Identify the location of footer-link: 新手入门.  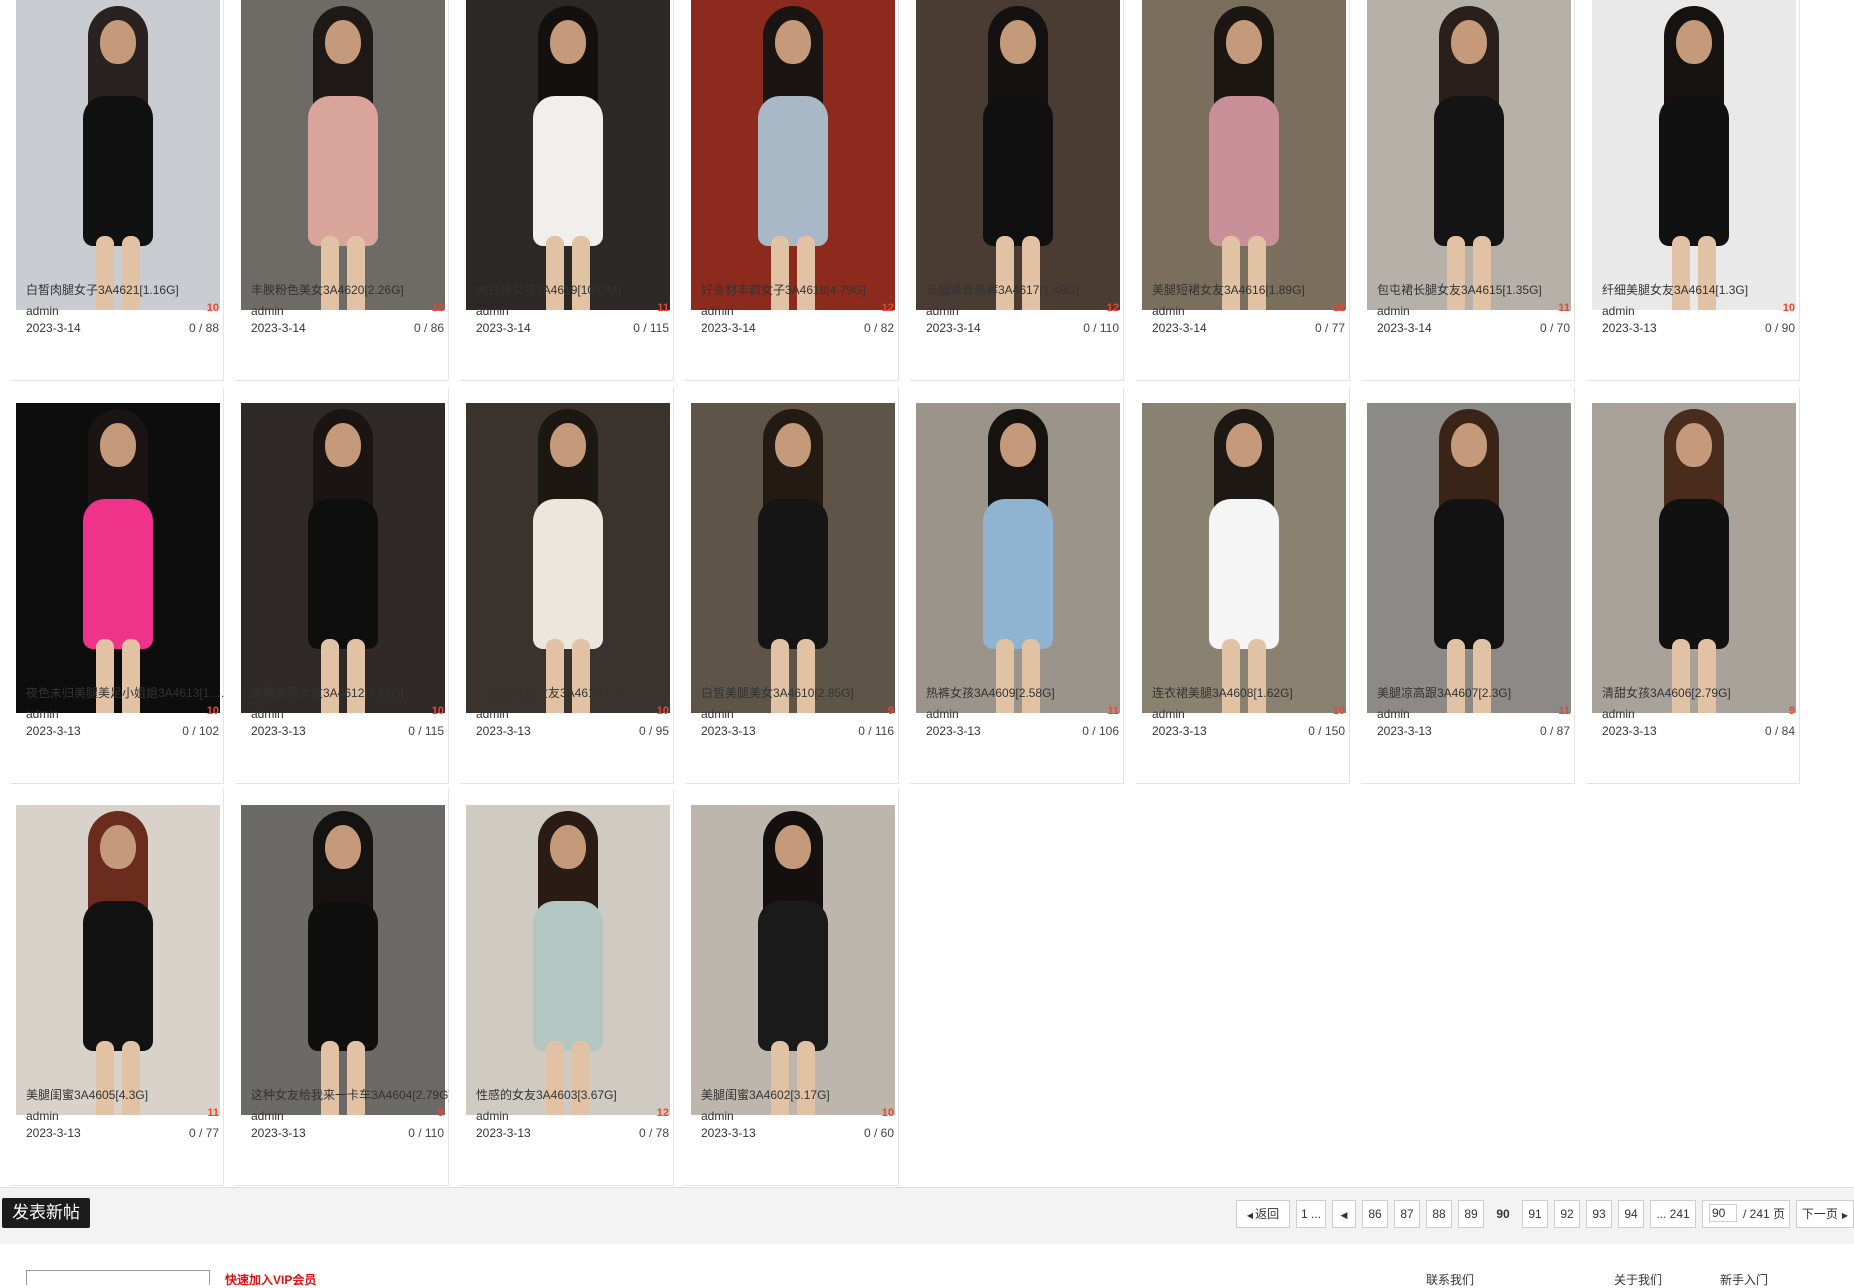
(1744, 1279).